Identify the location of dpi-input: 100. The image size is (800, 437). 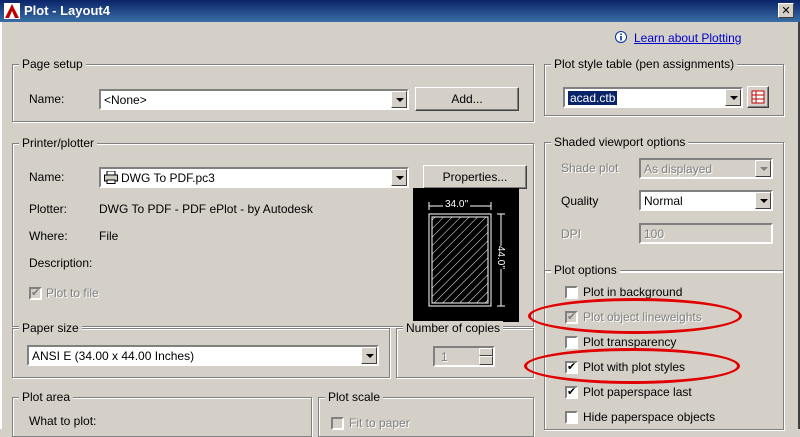
(706, 233).